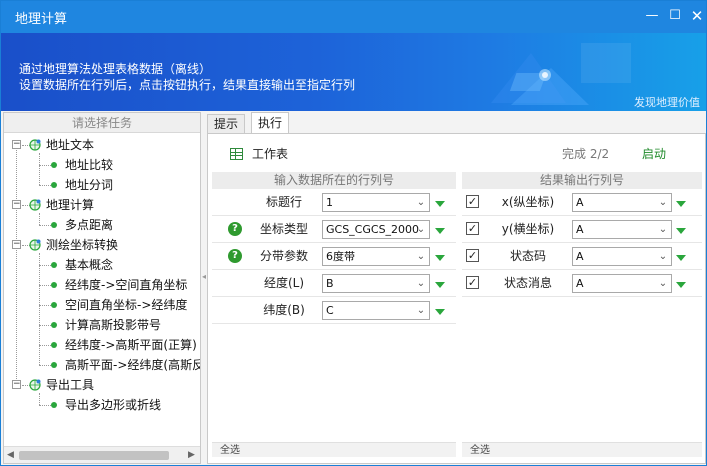  What do you see at coordinates (652, 16) in the screenshot?
I see `minimize-icon: —` at bounding box center [652, 16].